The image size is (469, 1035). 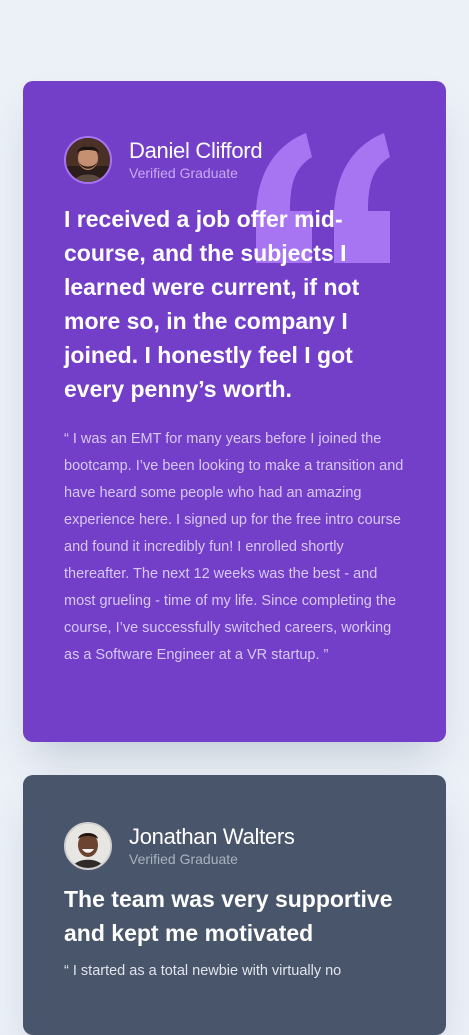 What do you see at coordinates (88, 160) in the screenshot?
I see `avatar-daniel-clifford` at bounding box center [88, 160].